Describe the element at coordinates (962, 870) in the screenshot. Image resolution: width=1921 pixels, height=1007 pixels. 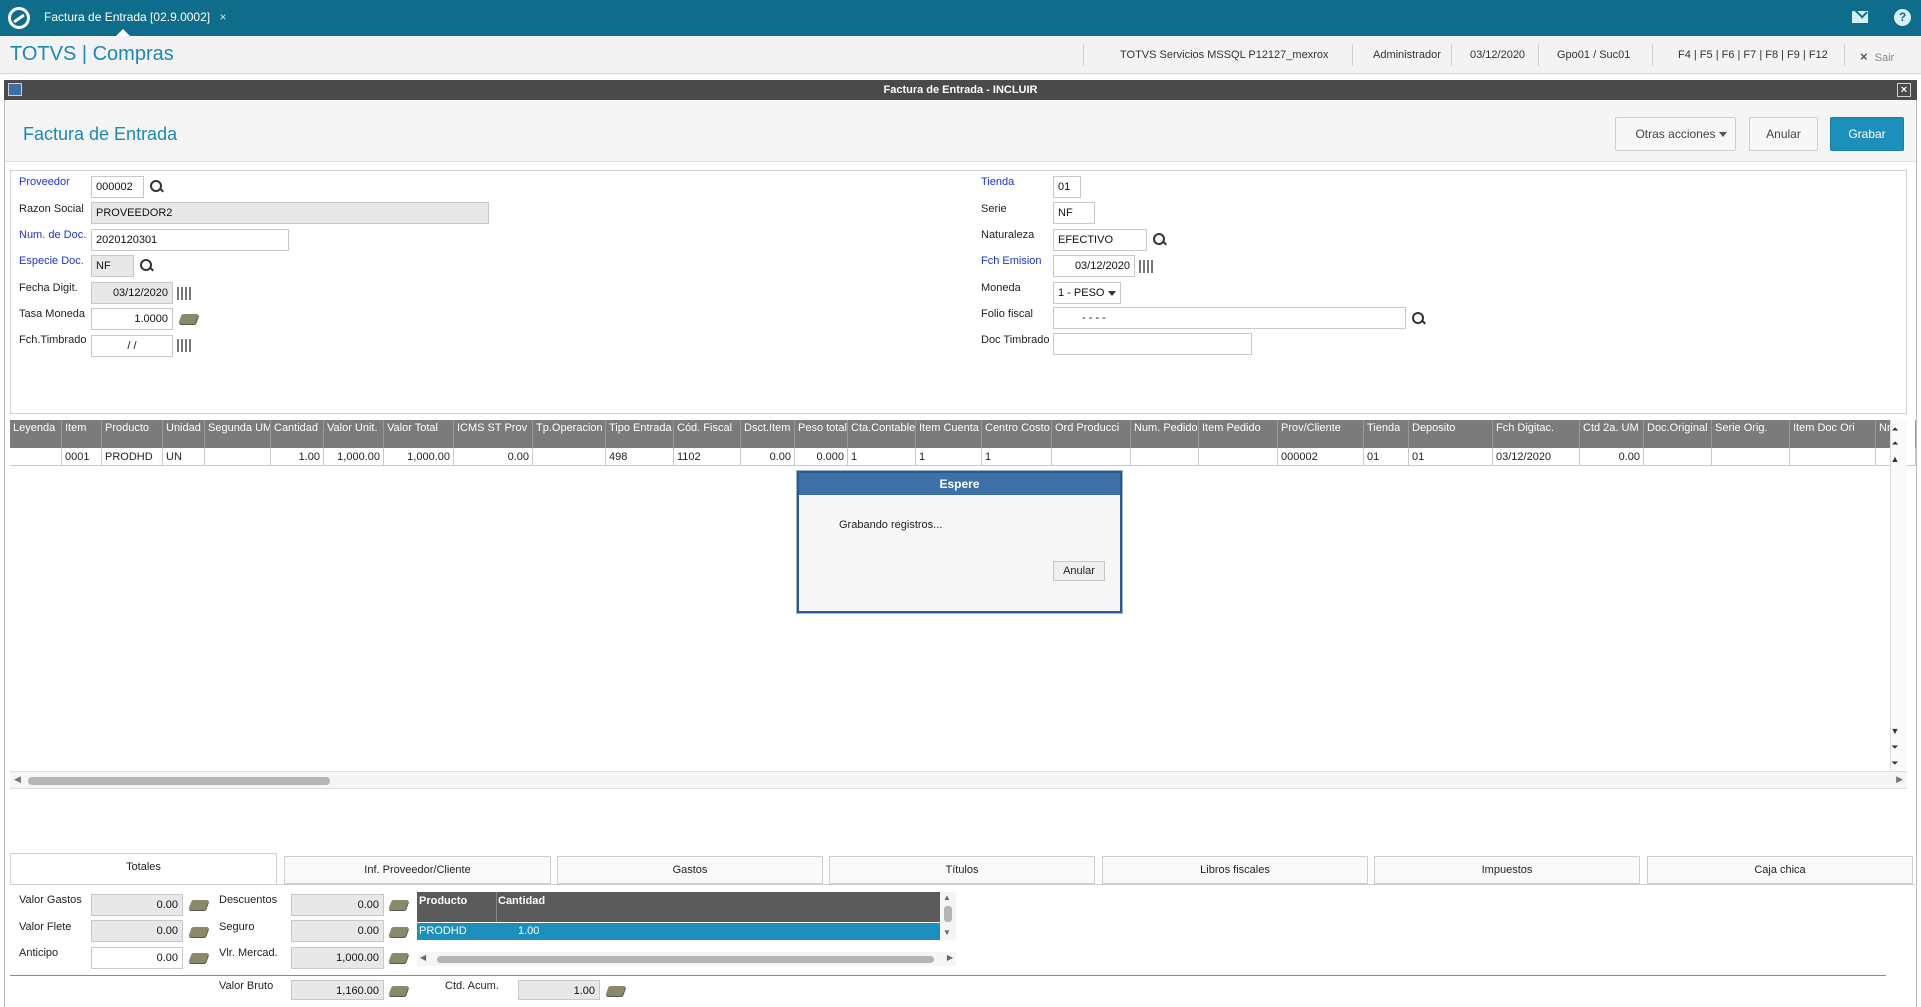
I see `tab-t-tulos: Títulos` at that location.